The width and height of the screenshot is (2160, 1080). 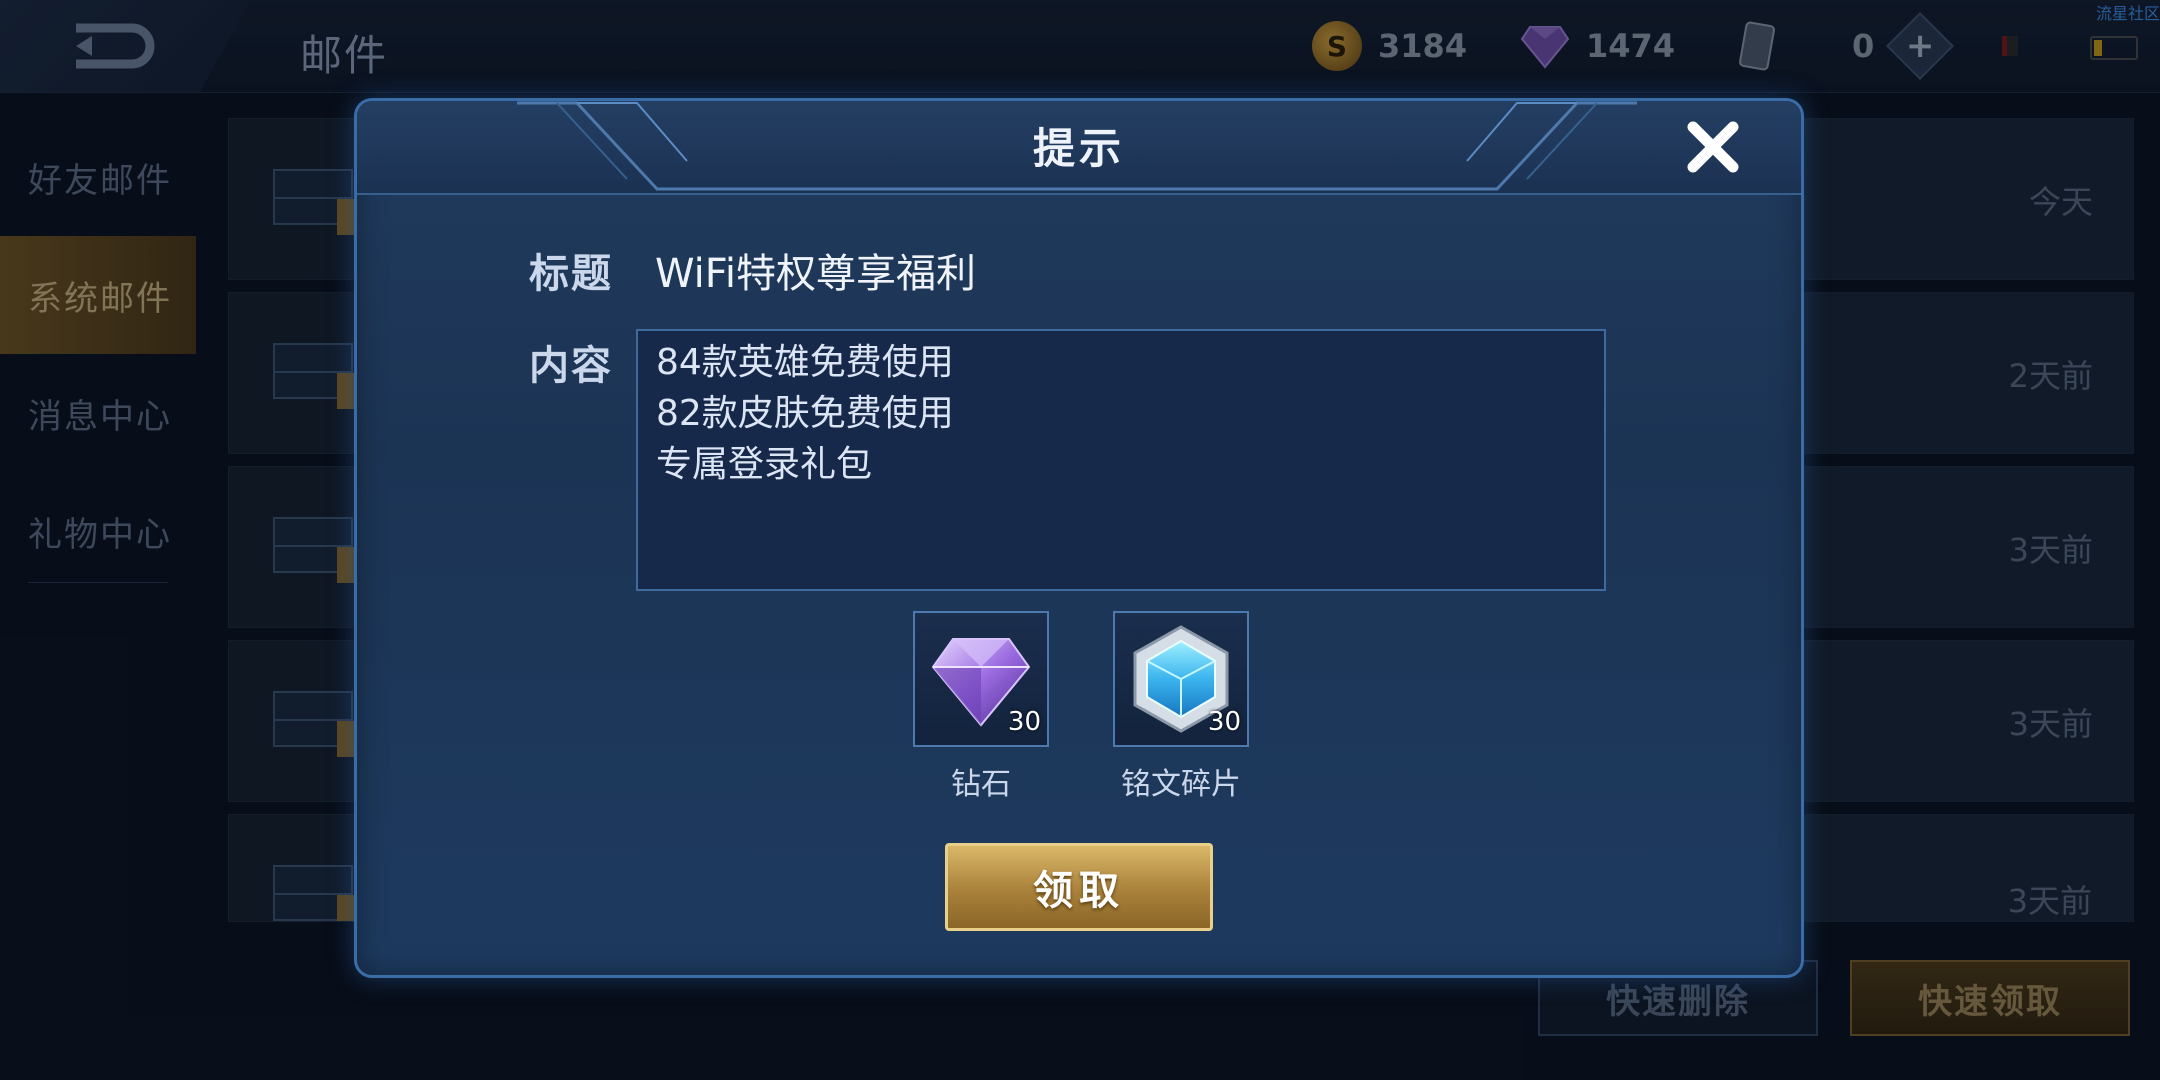 I want to click on content-line: 专属登录礼包, so click(x=764, y=464).